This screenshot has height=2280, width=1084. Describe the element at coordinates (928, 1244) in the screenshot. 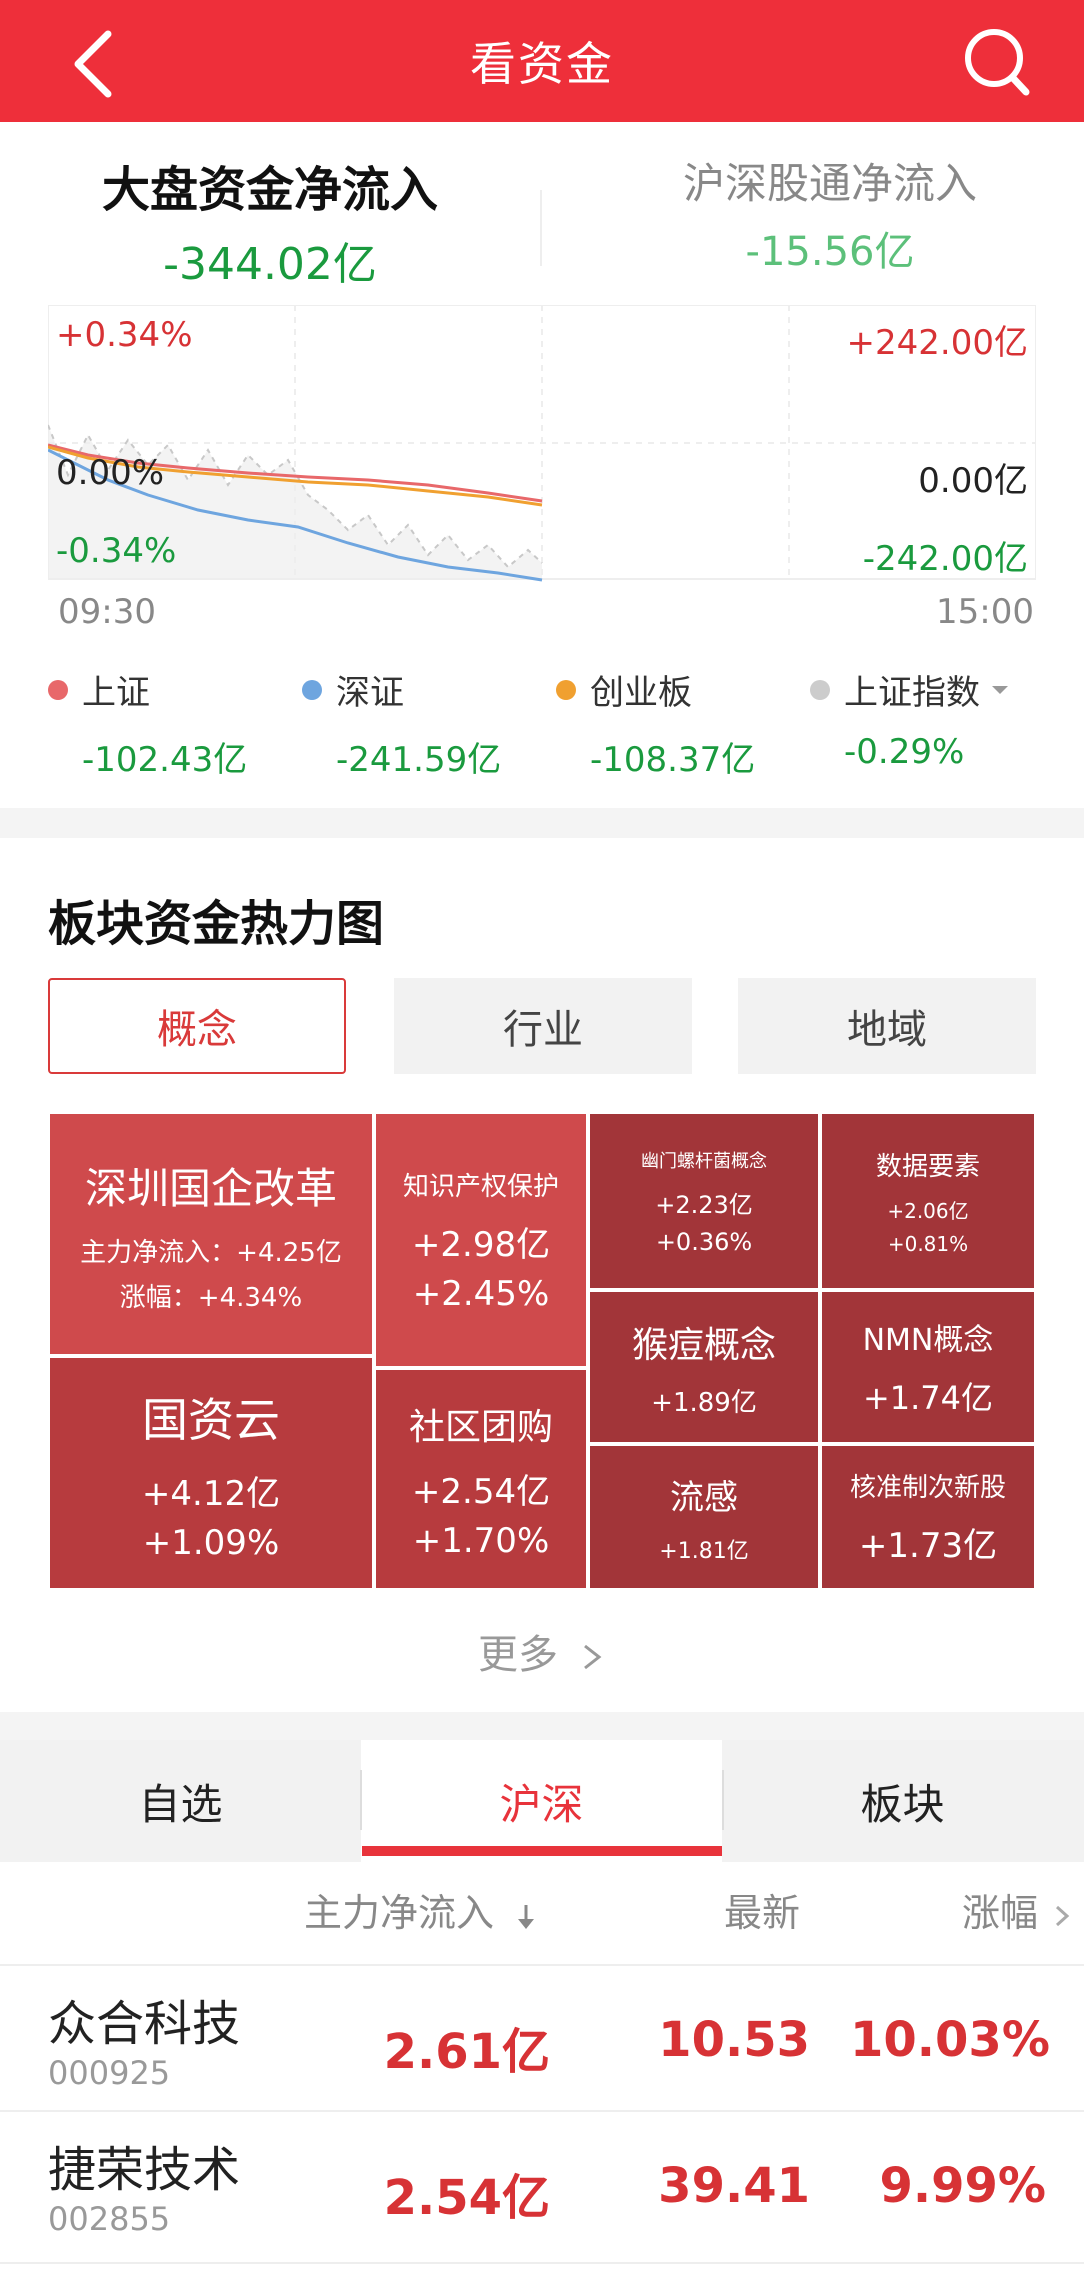

I see `cell-change: +0.81%` at that location.